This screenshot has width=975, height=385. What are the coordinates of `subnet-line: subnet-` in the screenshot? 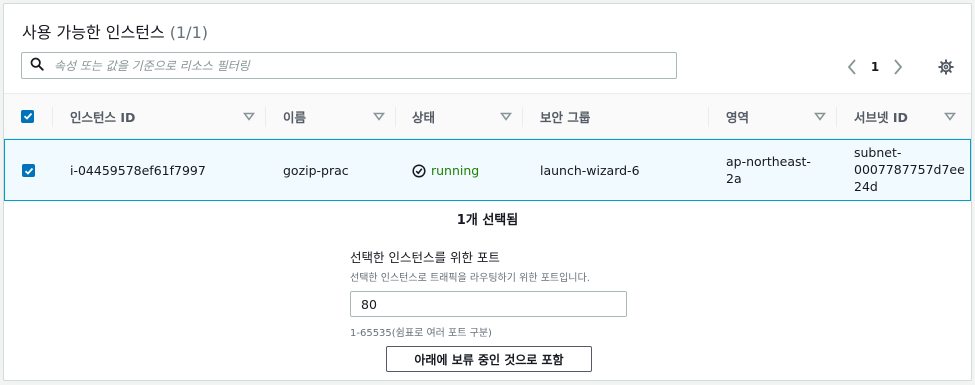 It's located at (878, 152).